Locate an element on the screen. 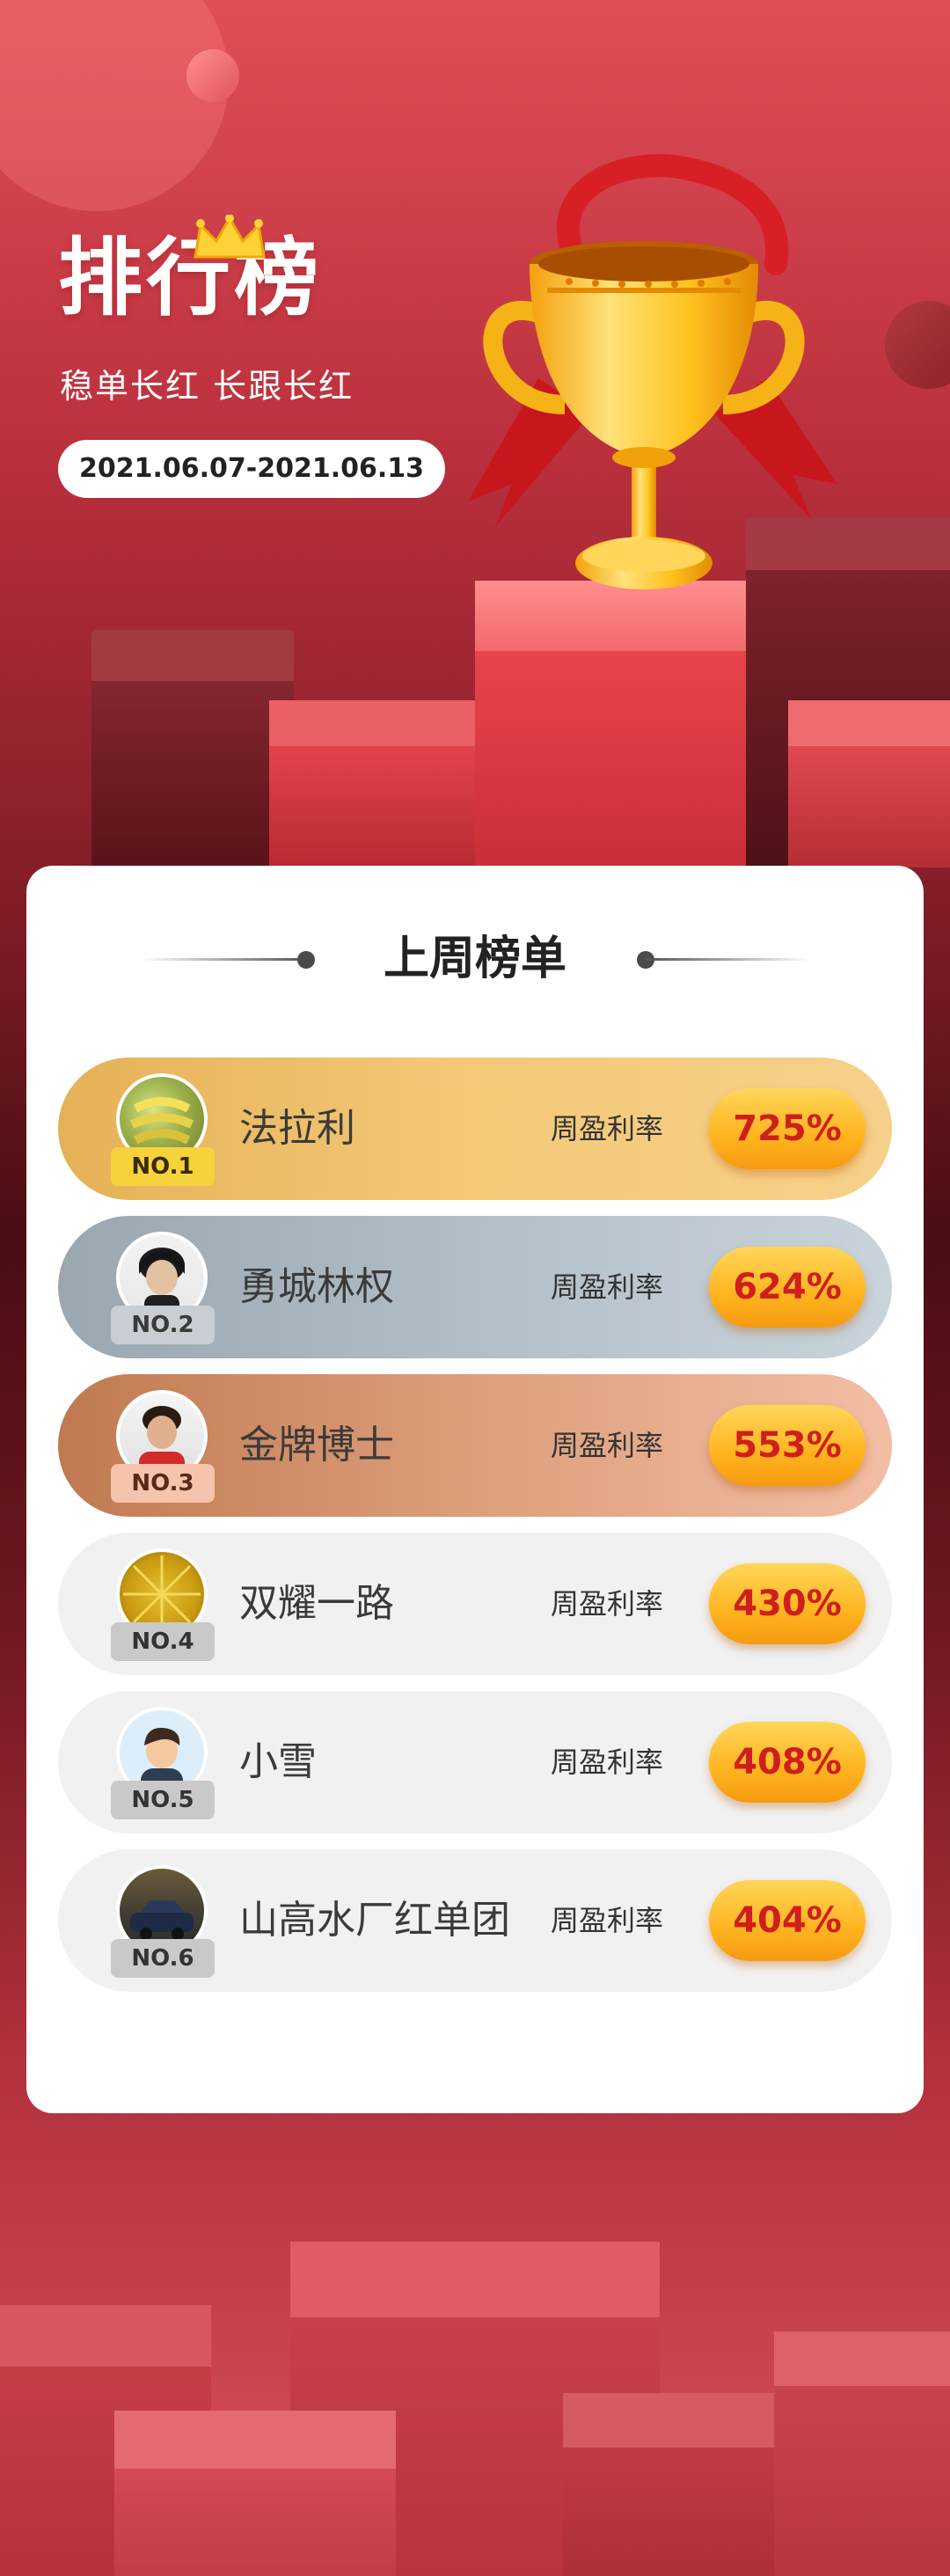 This screenshot has height=2576, width=950. decorative-line is located at coordinates (728, 959).